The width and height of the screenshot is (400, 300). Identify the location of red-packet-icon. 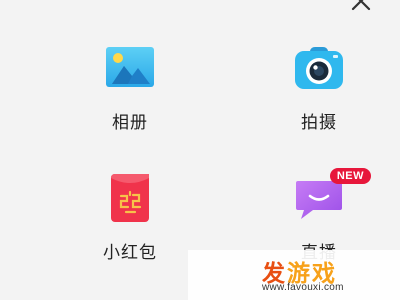
(130, 198).